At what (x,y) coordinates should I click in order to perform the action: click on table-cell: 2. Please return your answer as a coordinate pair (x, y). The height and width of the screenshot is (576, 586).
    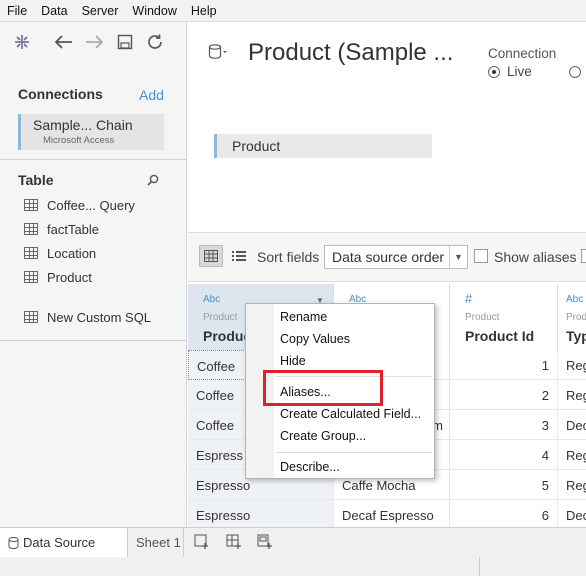
    Looking at the image, I should click on (504, 395).